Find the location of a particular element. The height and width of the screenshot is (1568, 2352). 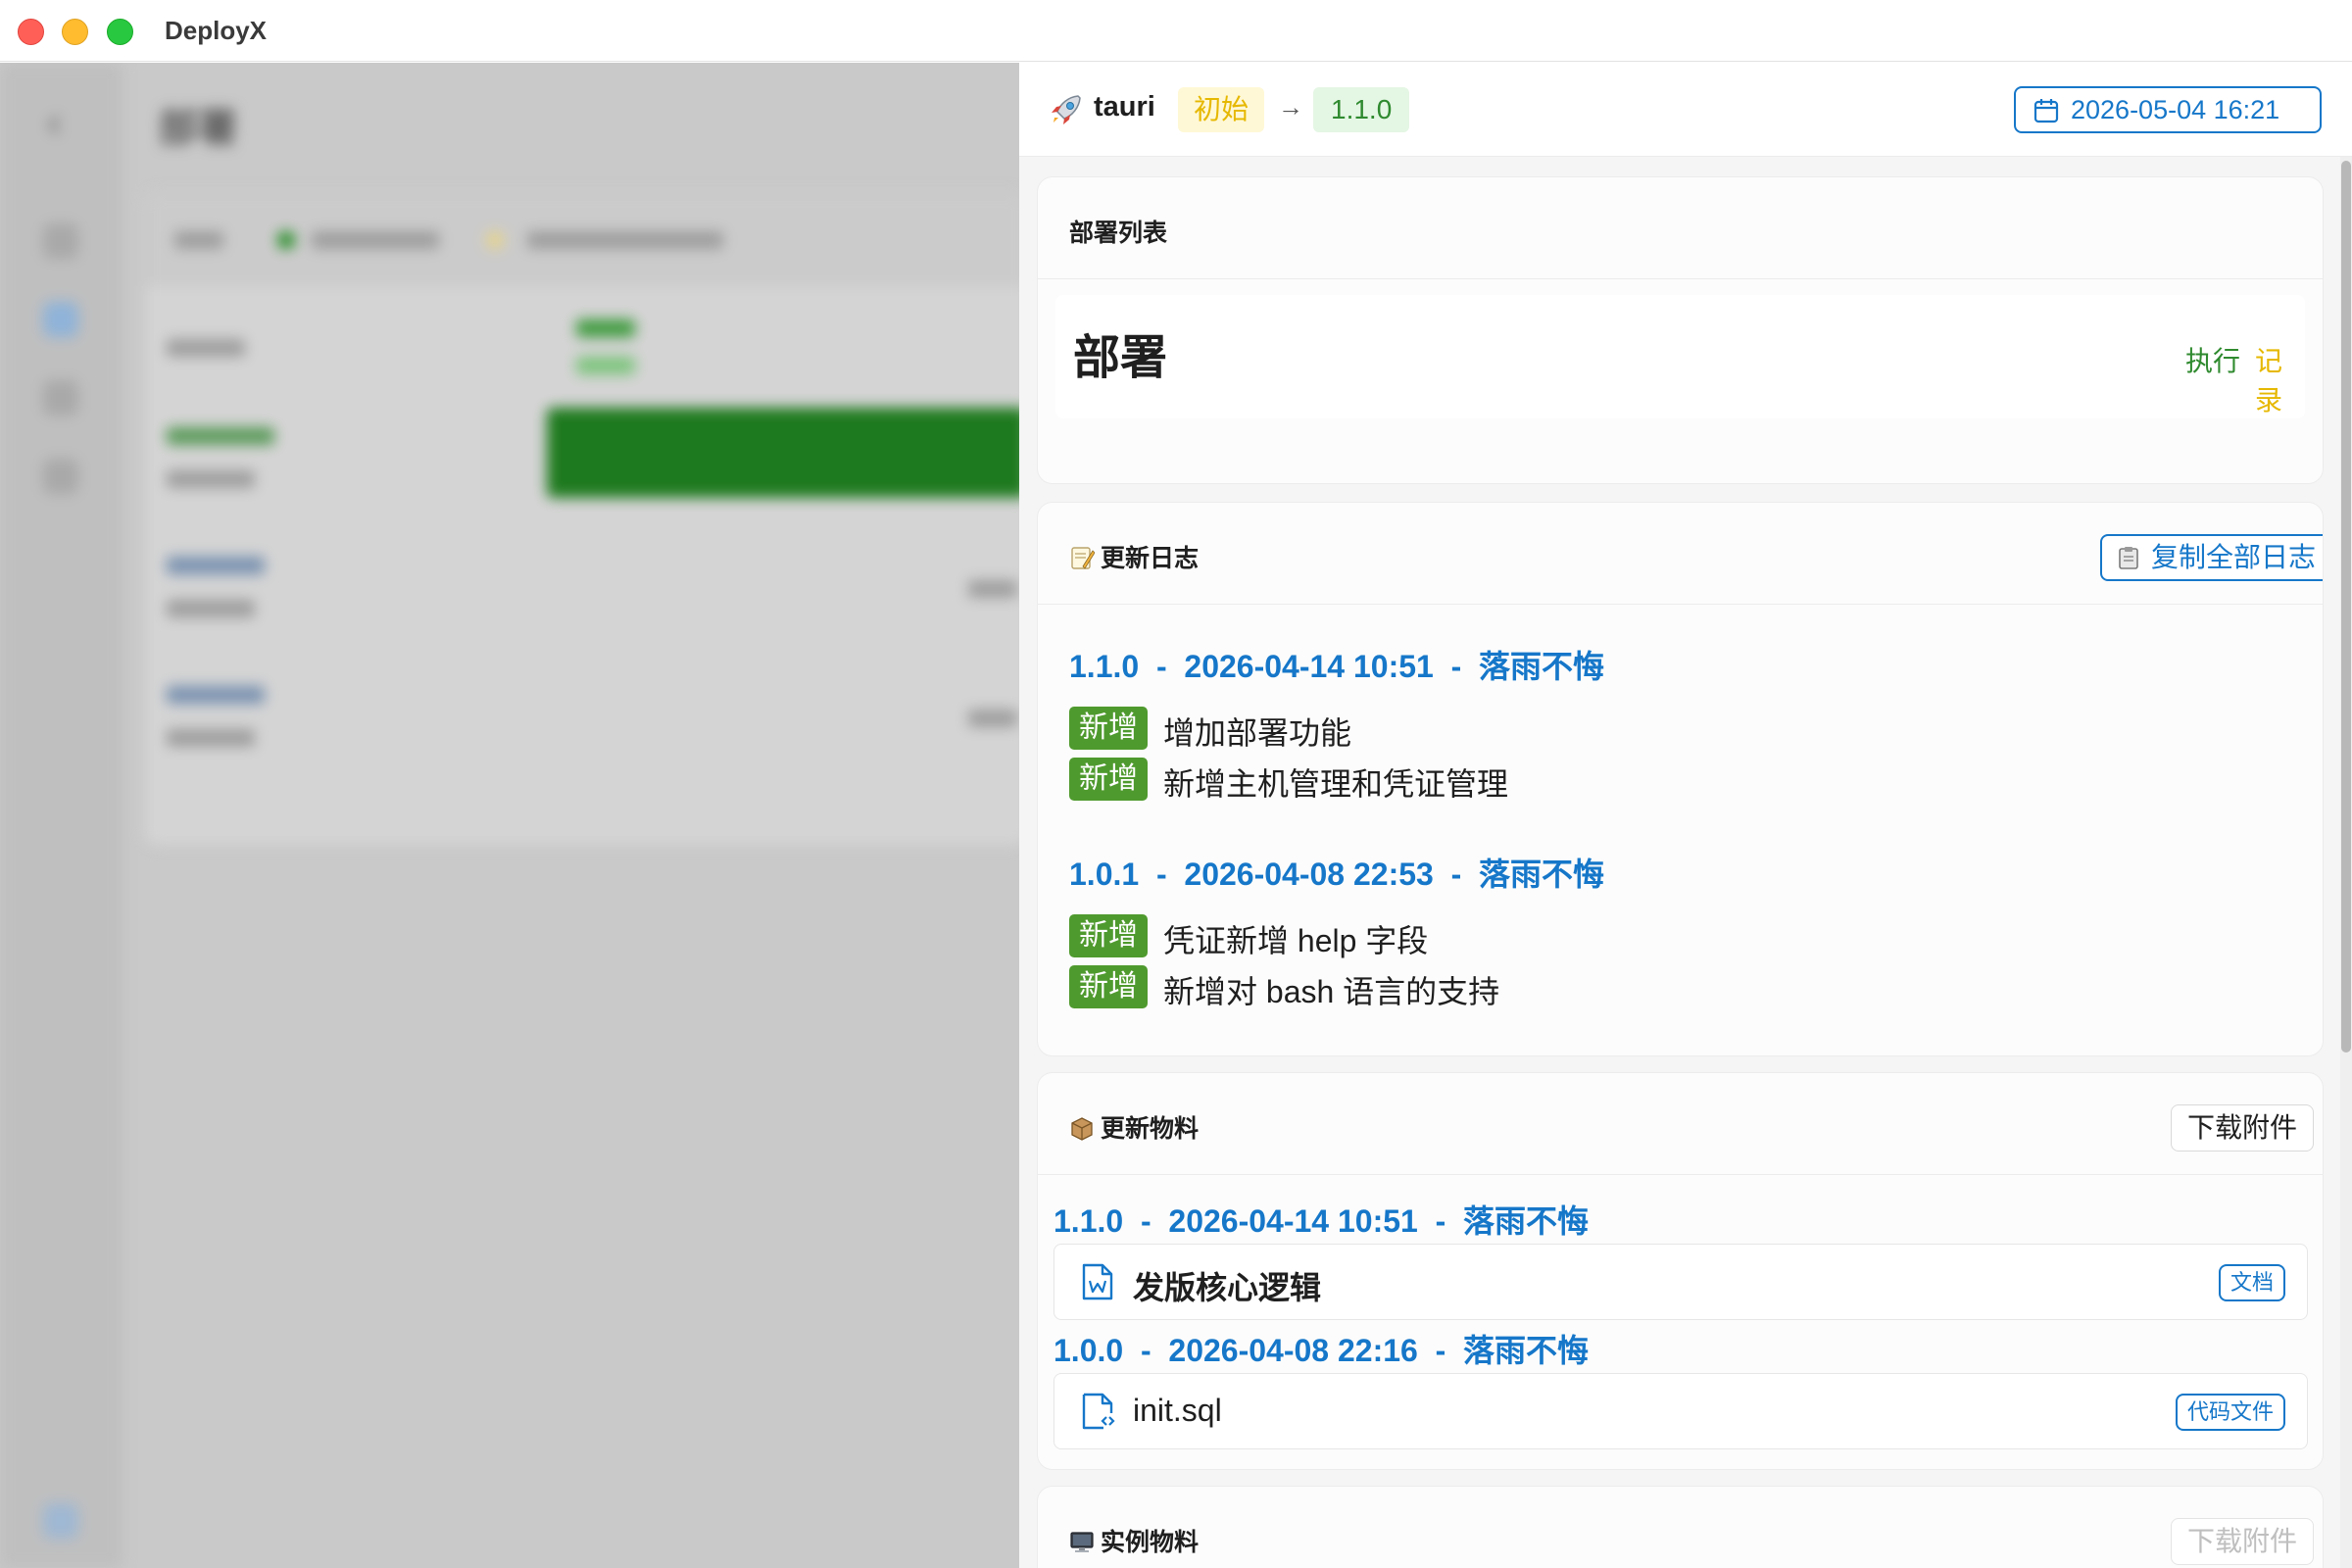

download-attachments-button-disabled: 下载附件 is located at coordinates (2243, 1541).